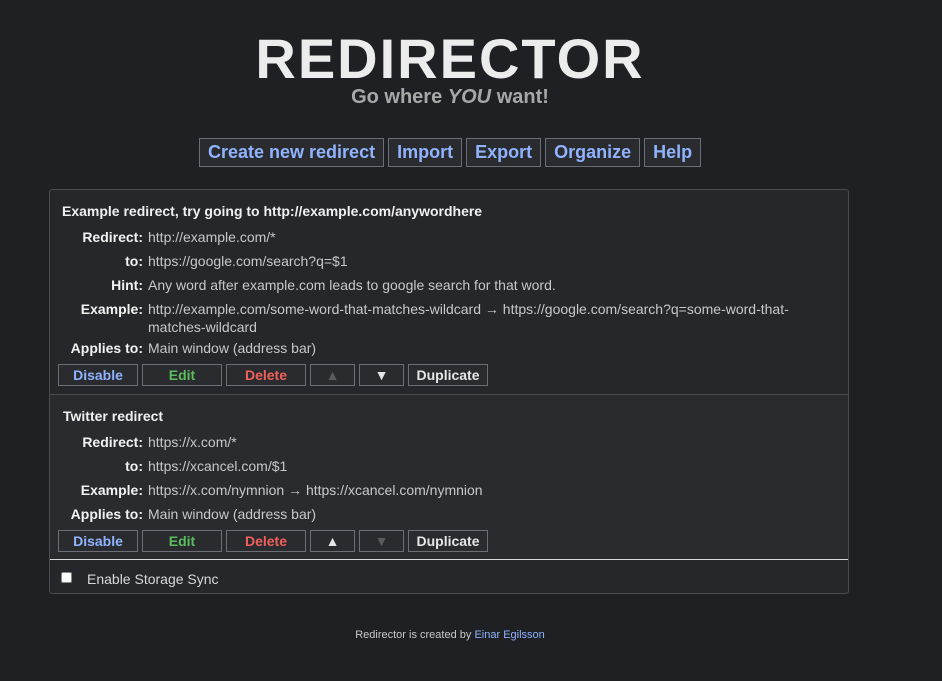  I want to click on redirect-target: https://xcancel.com/$1, so click(218, 466).